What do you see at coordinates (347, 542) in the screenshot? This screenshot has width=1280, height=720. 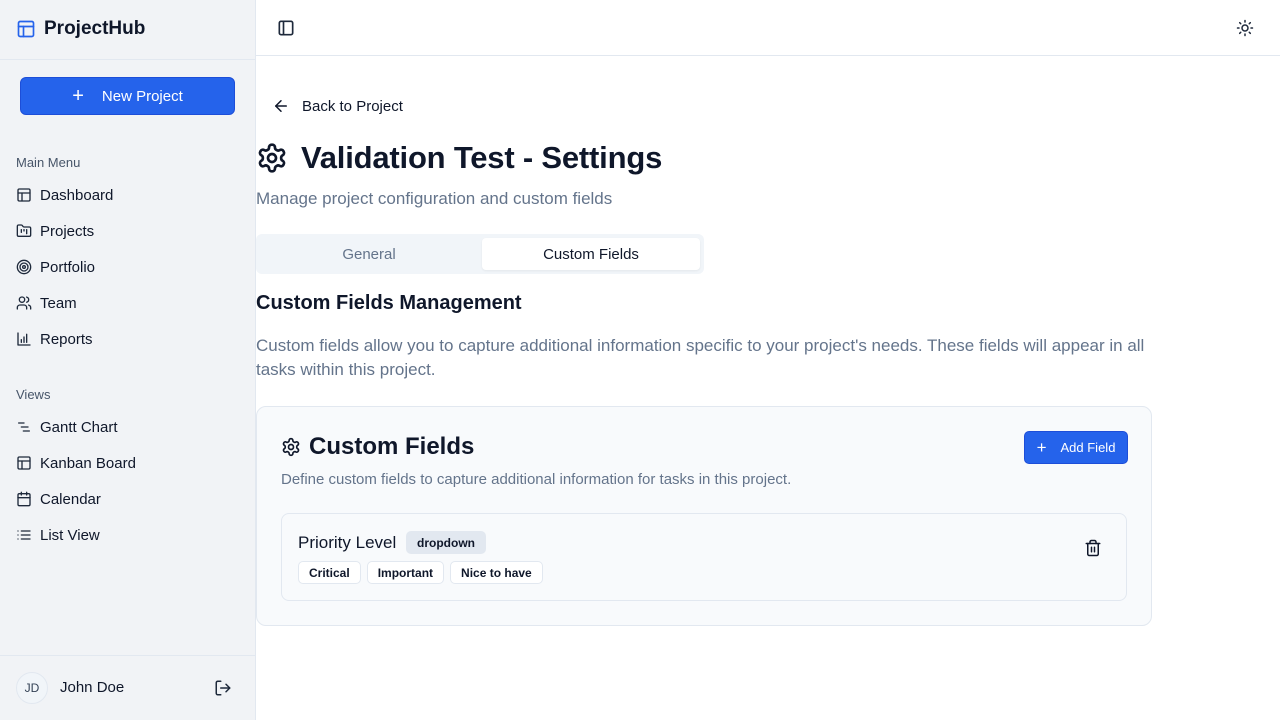 I see `field-name: Priority Level` at bounding box center [347, 542].